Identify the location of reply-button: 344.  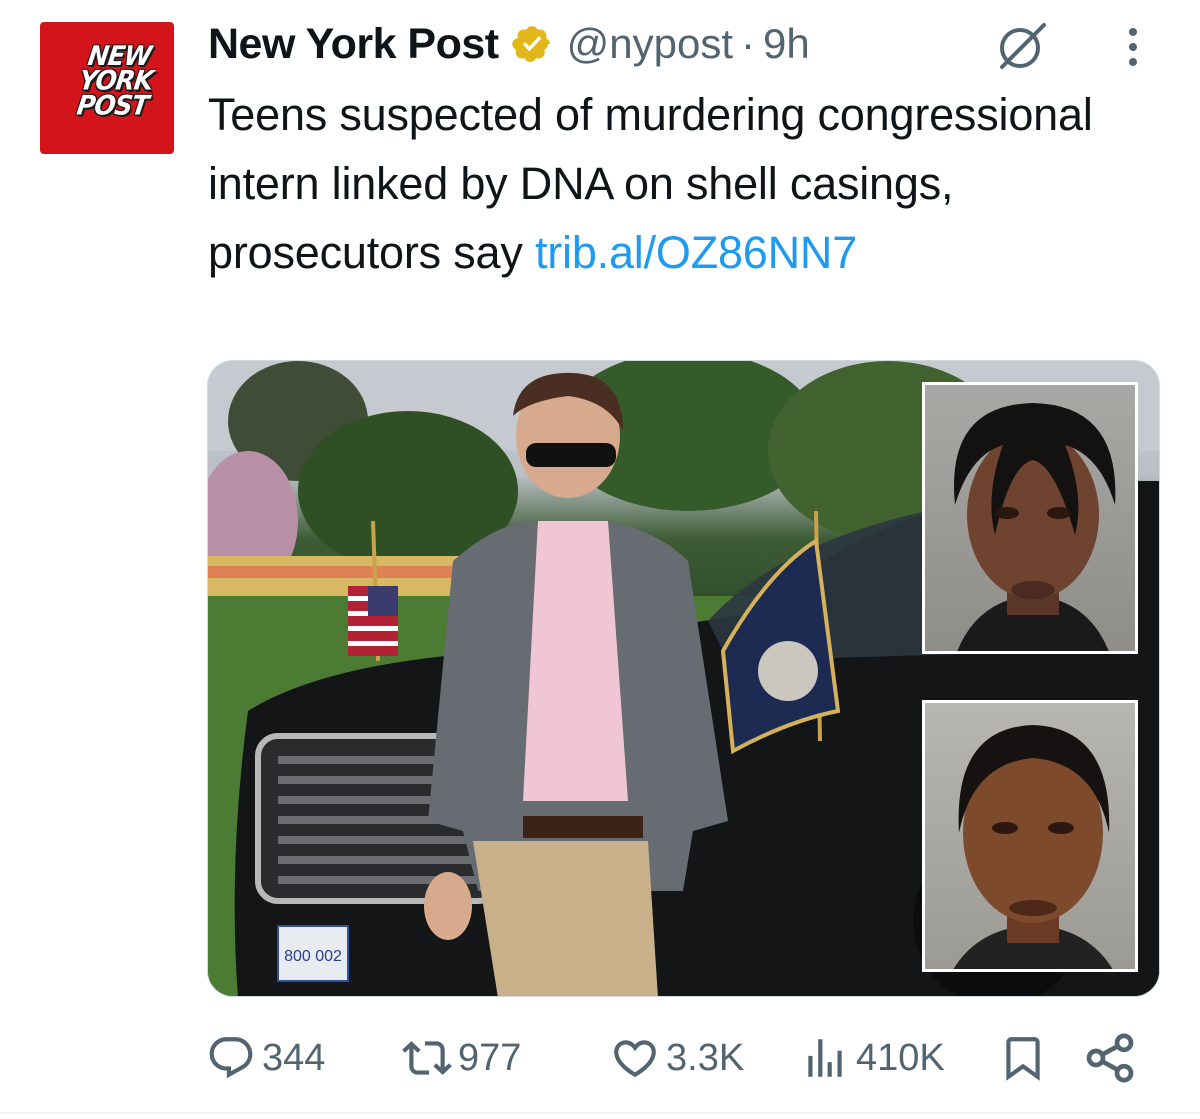
(265, 1058).